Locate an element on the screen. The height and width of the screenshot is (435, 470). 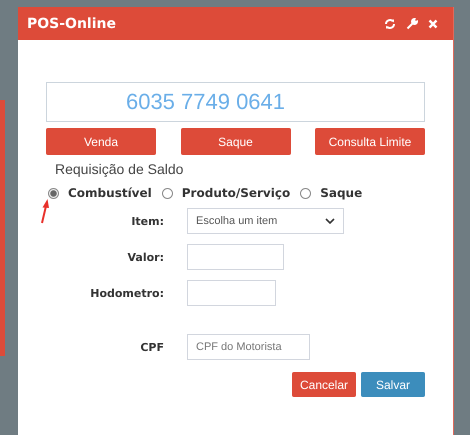
action-button: Venda is located at coordinates (101, 141).